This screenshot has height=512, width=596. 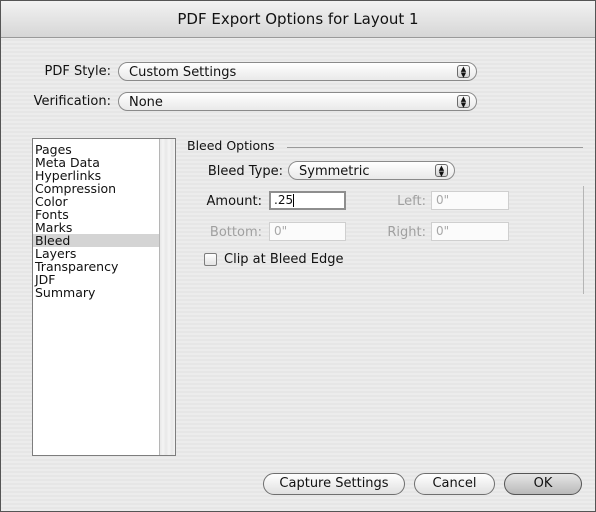 What do you see at coordinates (307, 231) in the screenshot?
I see `bottom-field: 0"` at bounding box center [307, 231].